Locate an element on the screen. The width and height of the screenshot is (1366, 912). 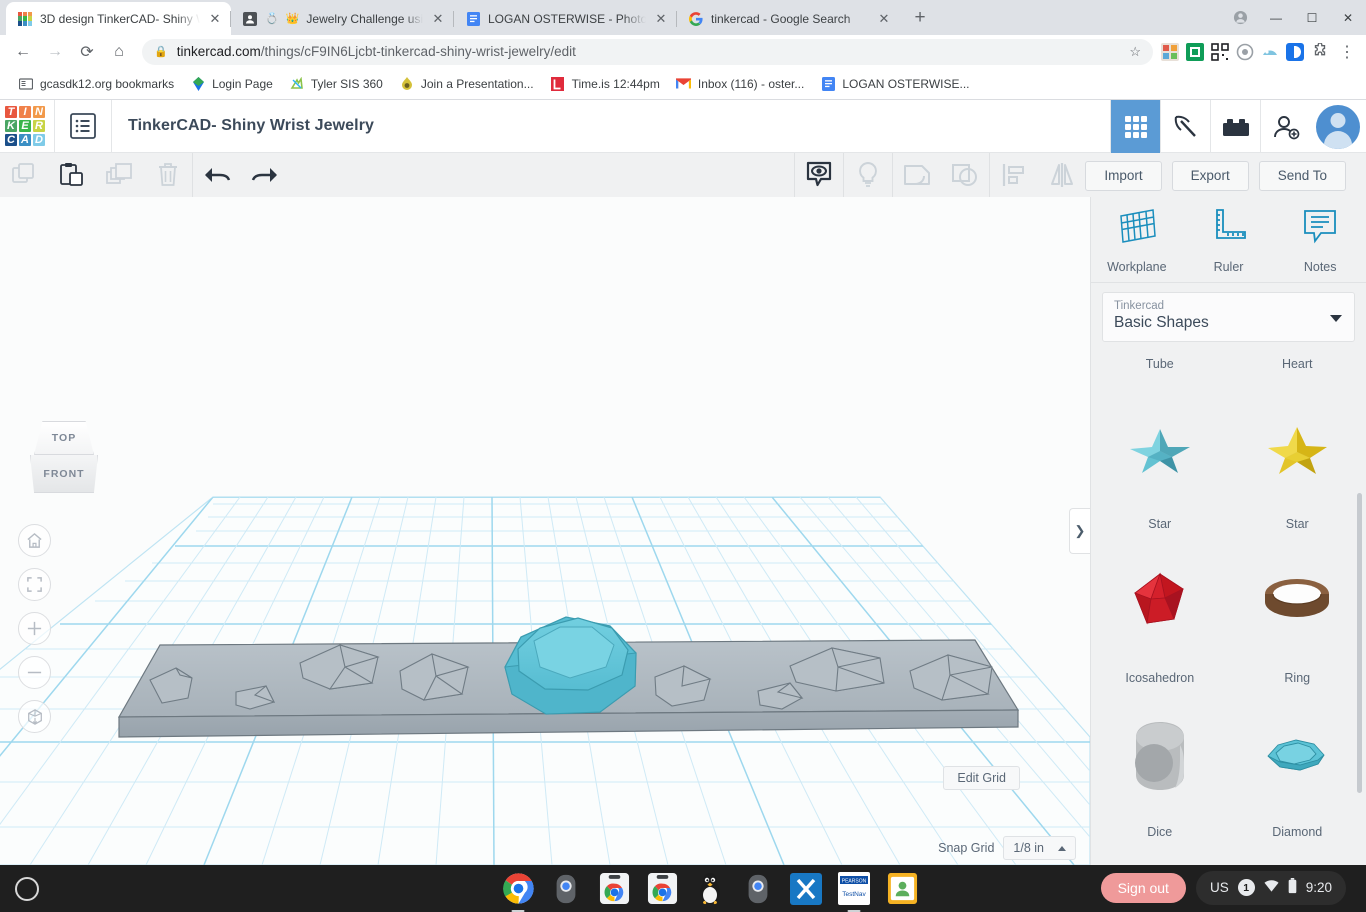
ruler-icon is located at coordinates (1229, 229).